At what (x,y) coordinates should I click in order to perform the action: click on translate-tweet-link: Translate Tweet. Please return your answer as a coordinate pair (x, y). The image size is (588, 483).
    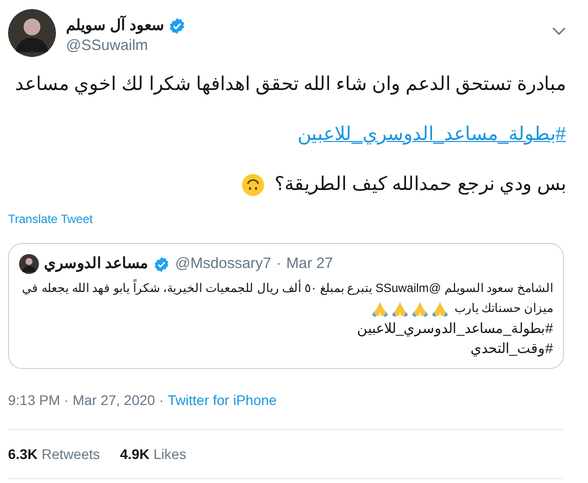
    Looking at the image, I should click on (50, 219).